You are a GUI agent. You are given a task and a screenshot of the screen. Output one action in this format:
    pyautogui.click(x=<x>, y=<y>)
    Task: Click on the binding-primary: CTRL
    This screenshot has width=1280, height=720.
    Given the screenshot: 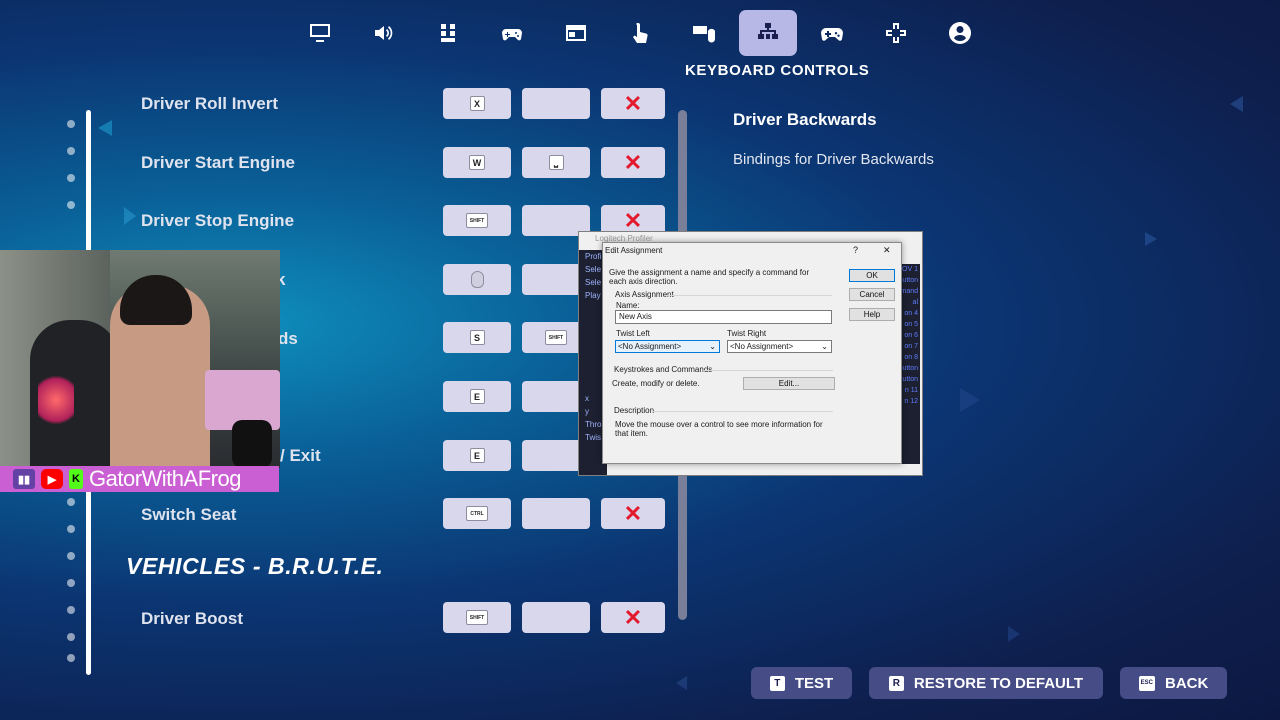 What is the action you would take?
    pyautogui.click(x=477, y=513)
    